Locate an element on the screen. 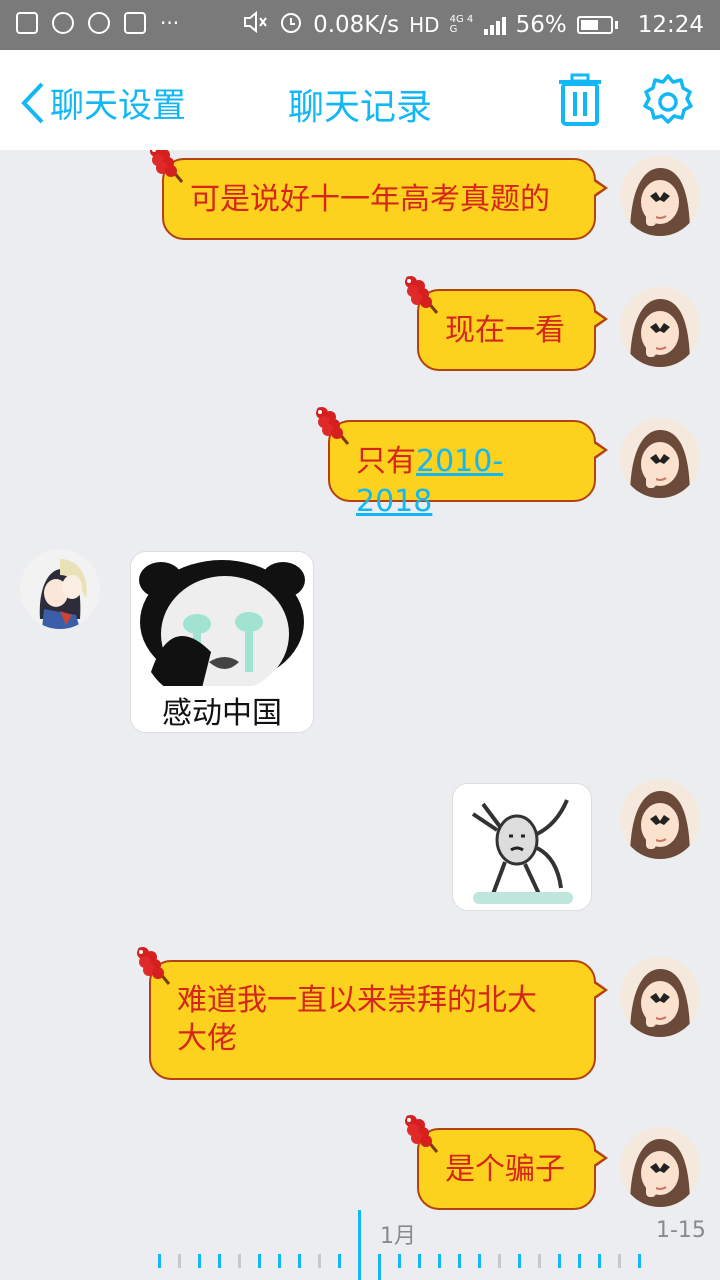 This screenshot has width=720, height=1280. back-button: 聊天设置 is located at coordinates (102, 102).